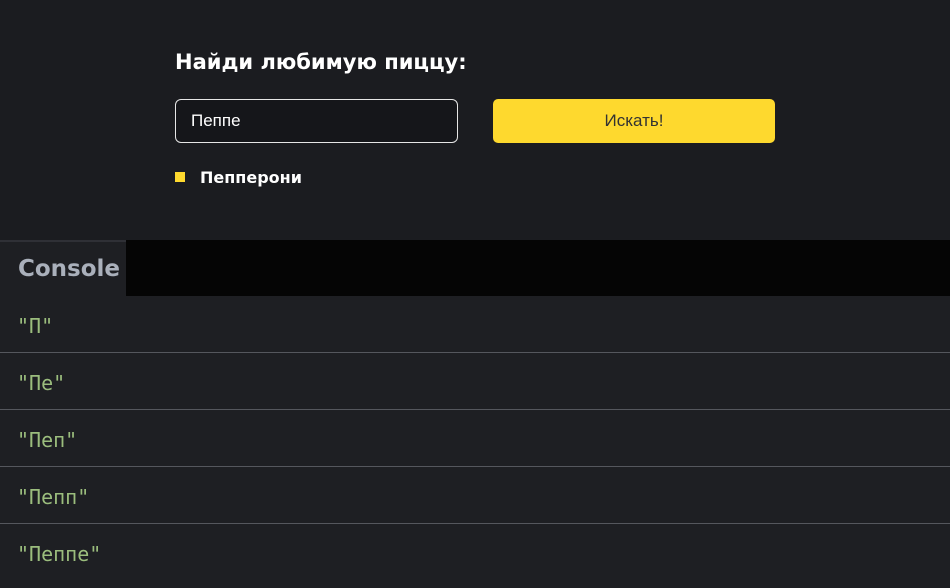 This screenshot has width=950, height=588. I want to click on tab-console: Console, so click(63, 268).